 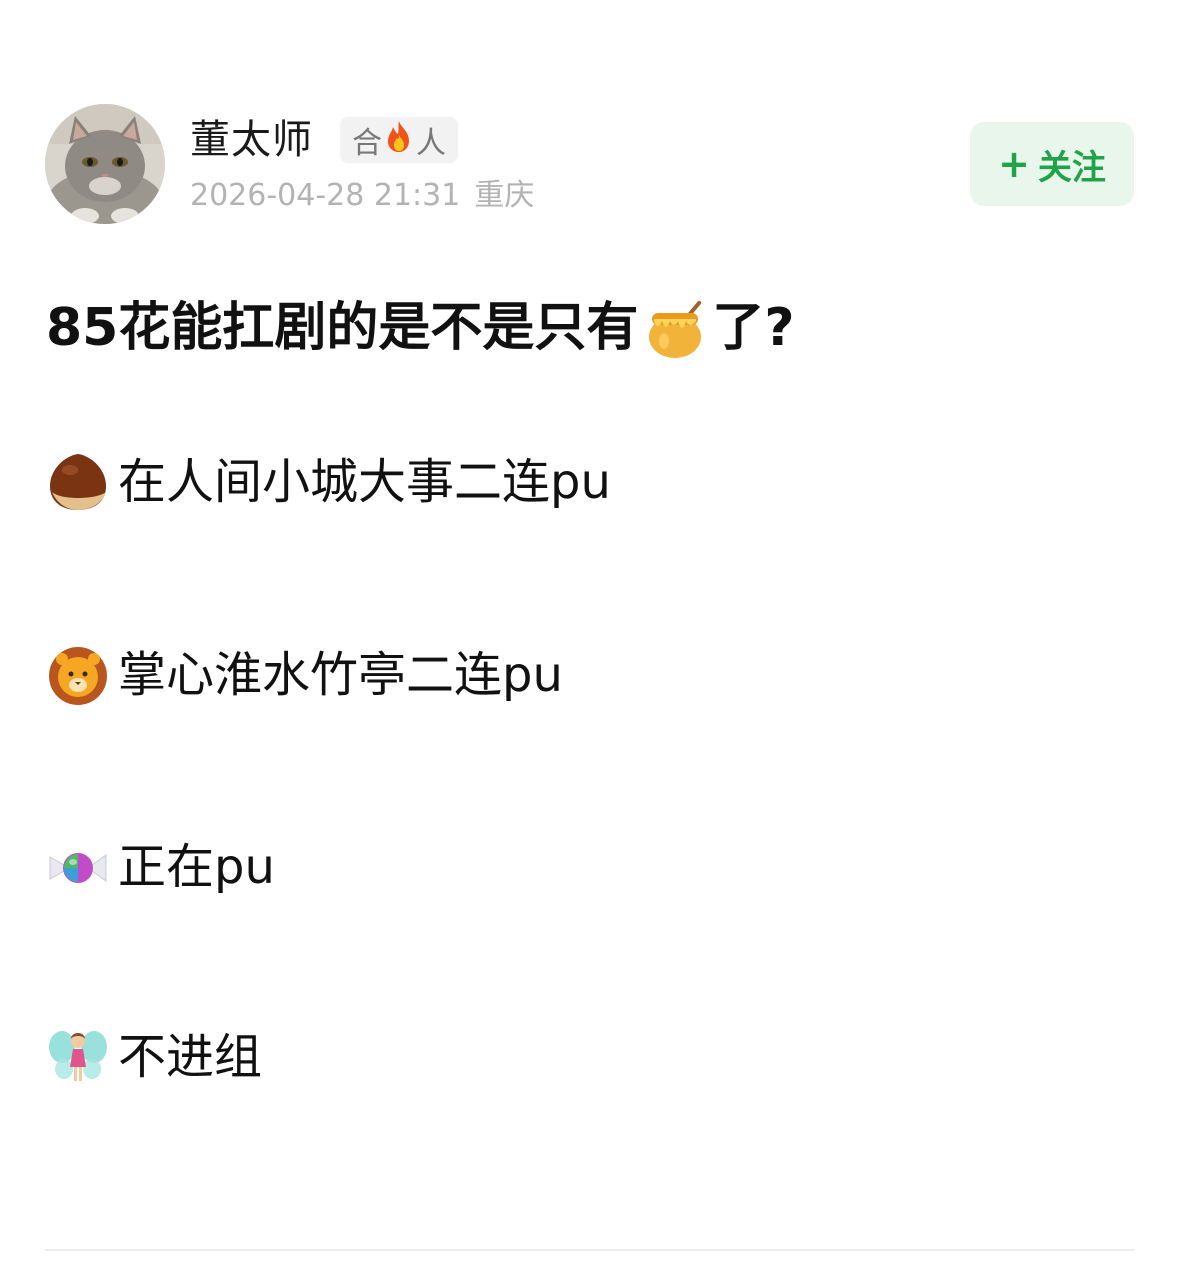 I want to click on avatar, so click(x=105, y=164).